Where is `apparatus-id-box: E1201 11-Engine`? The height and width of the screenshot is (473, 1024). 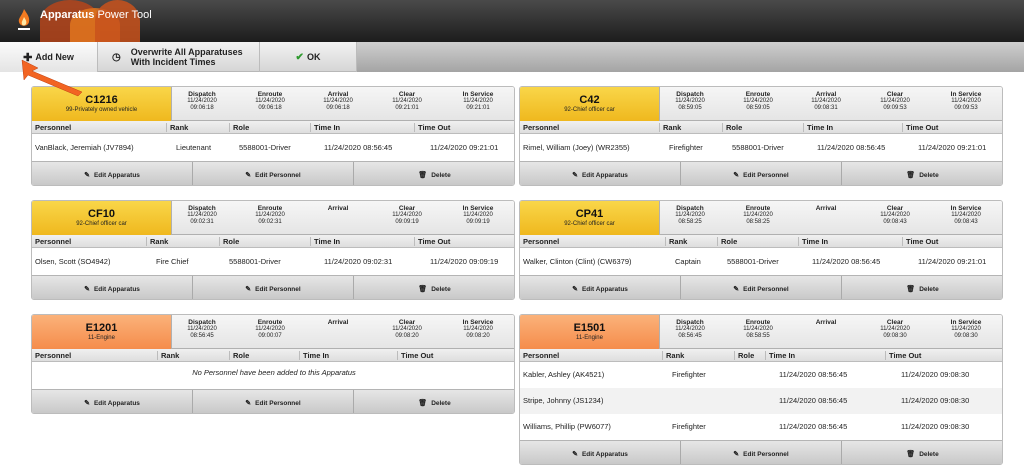 apparatus-id-box: E1201 11-Engine is located at coordinates (102, 332).